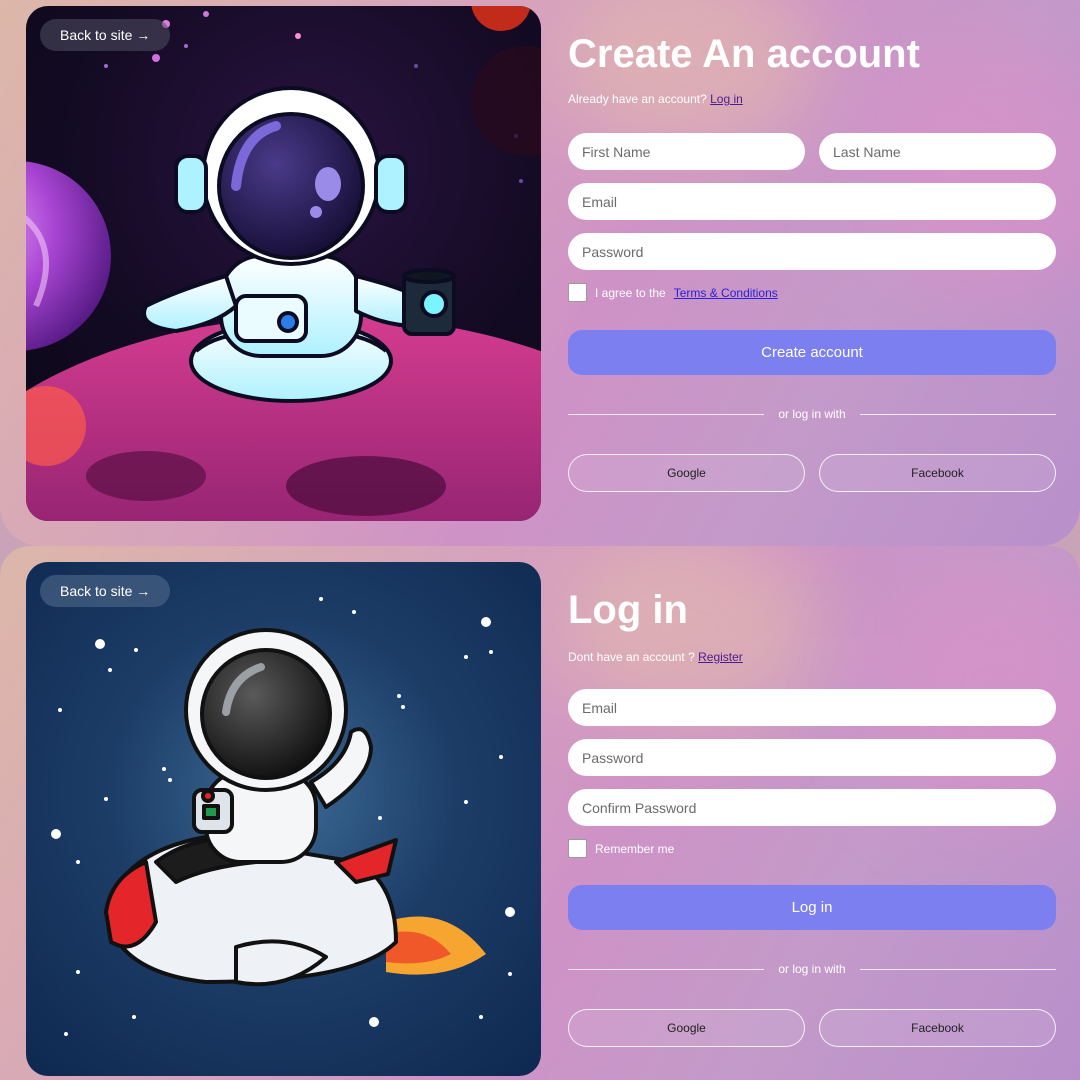 The width and height of the screenshot is (1080, 1080). Describe the element at coordinates (812, 848) in the screenshot. I see `remember-row: Remember me` at that location.